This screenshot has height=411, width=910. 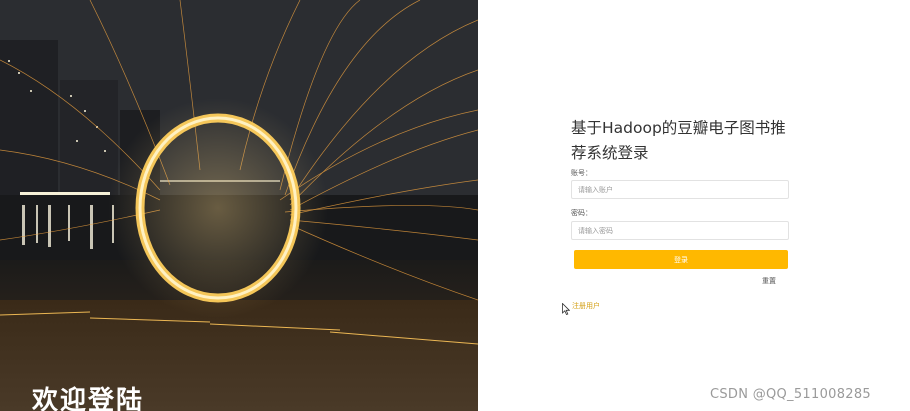 I want to click on login-button: 登录, so click(x=681, y=259).